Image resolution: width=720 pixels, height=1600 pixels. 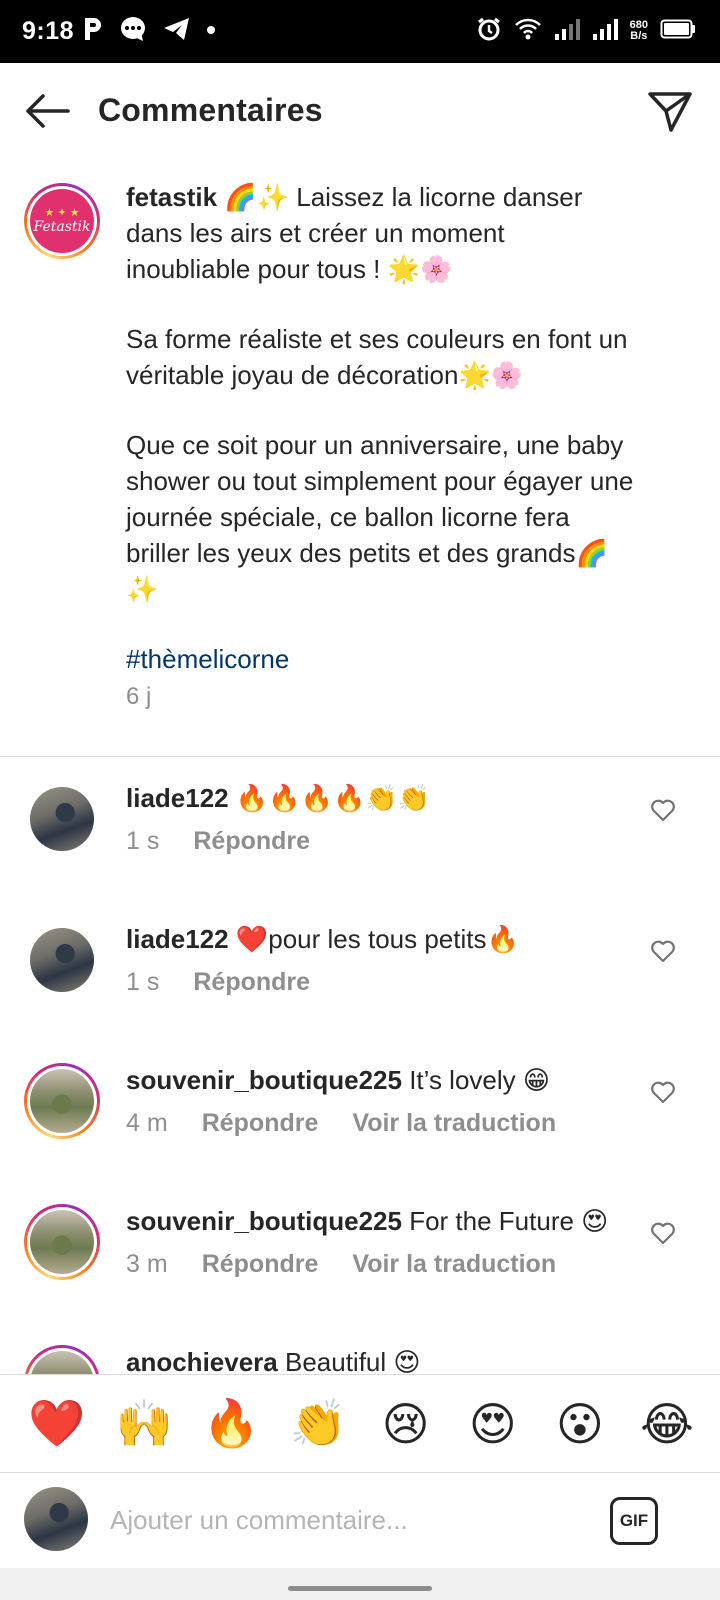 What do you see at coordinates (231, 1424) in the screenshot?
I see `fire-emoji-button: 🔥` at bounding box center [231, 1424].